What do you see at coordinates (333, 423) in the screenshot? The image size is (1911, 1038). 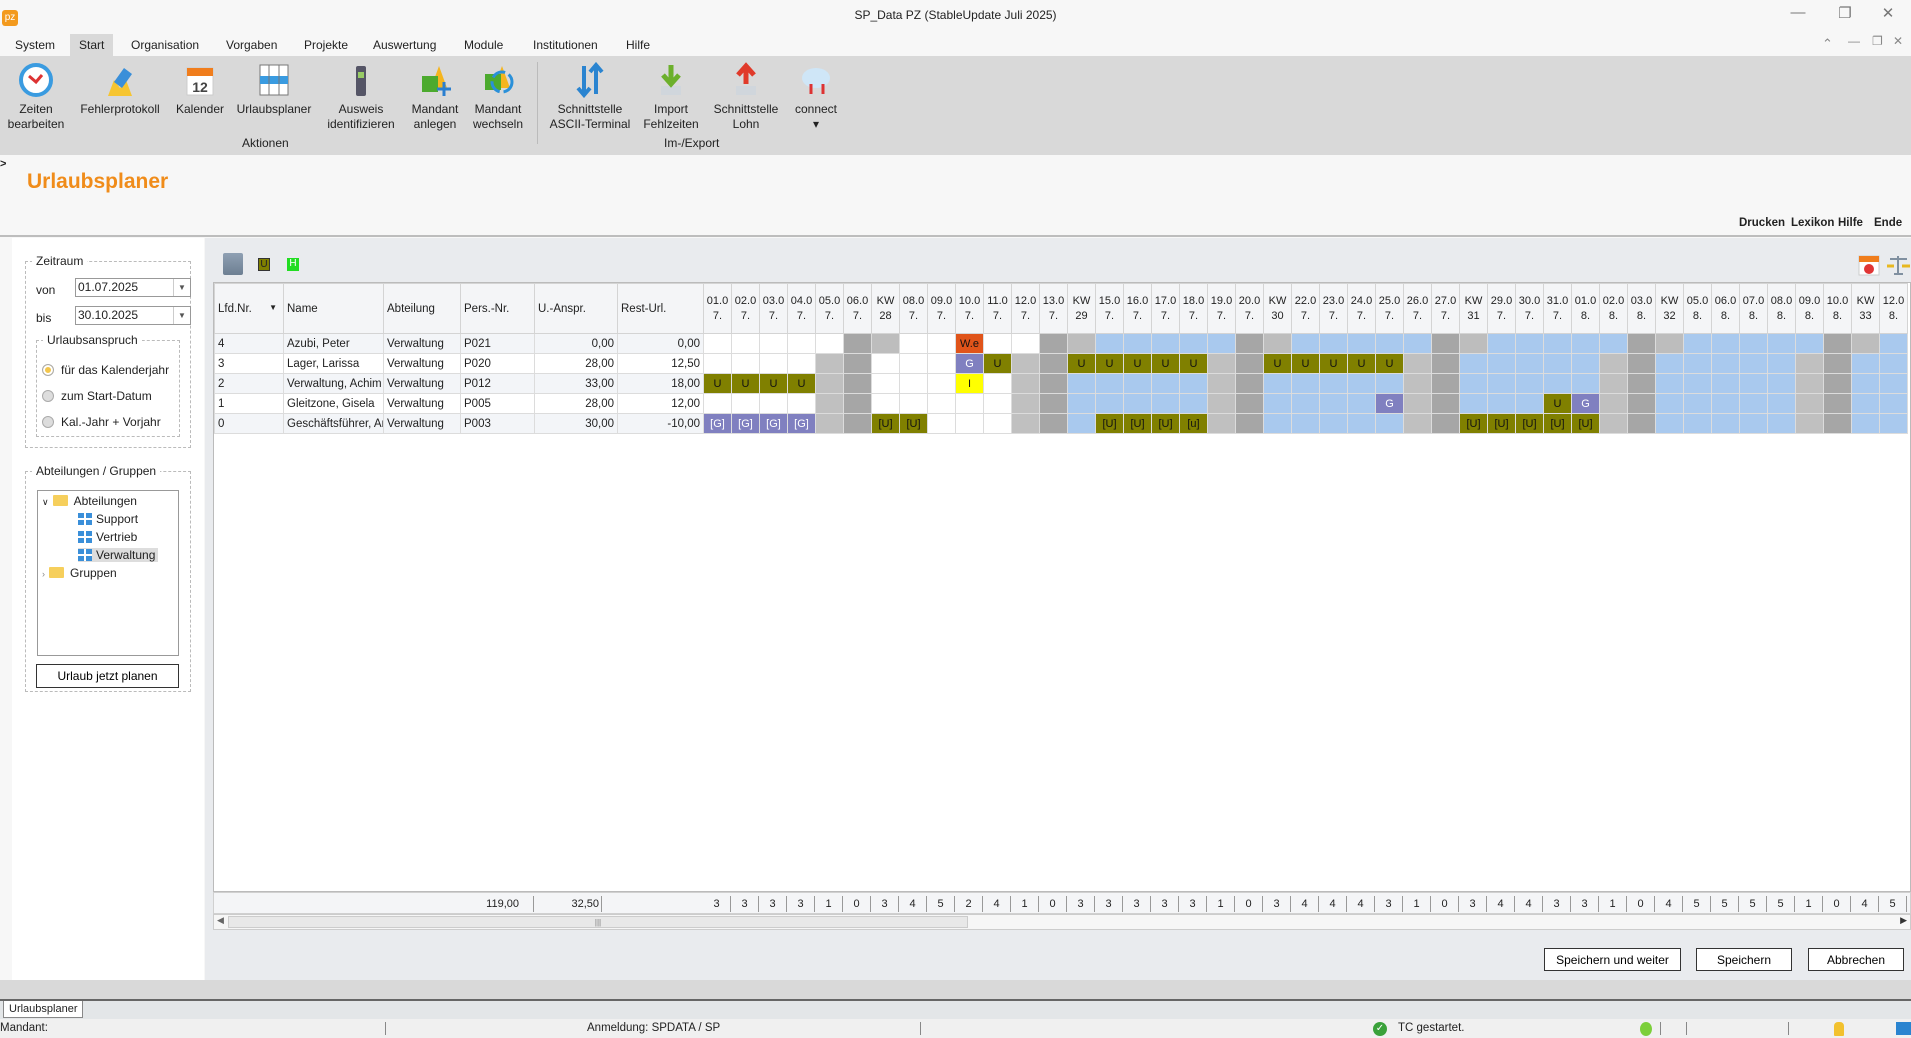 I see `cell-name: Geschäftsführer, Anton` at bounding box center [333, 423].